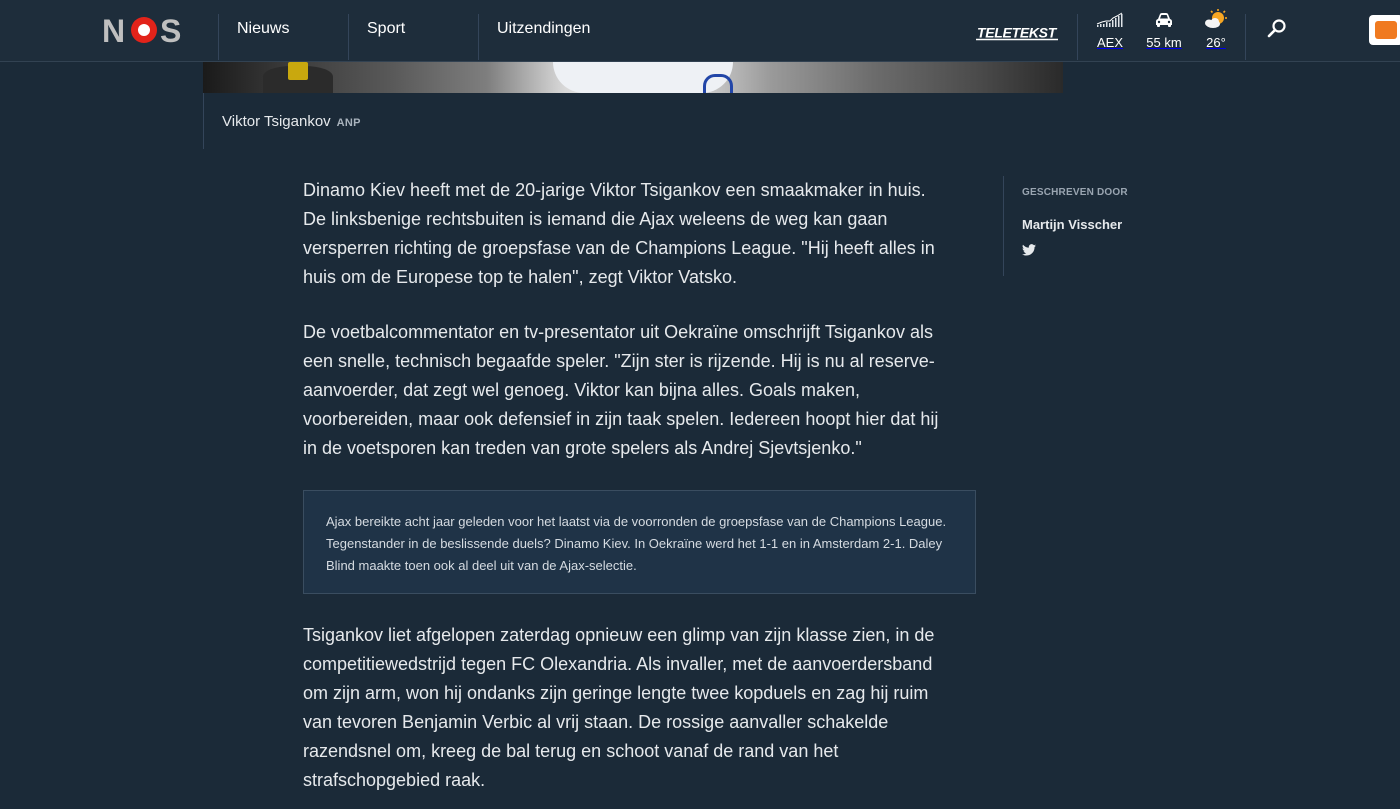 The image size is (1400, 809). I want to click on twitter-icon, so click(1029, 250).